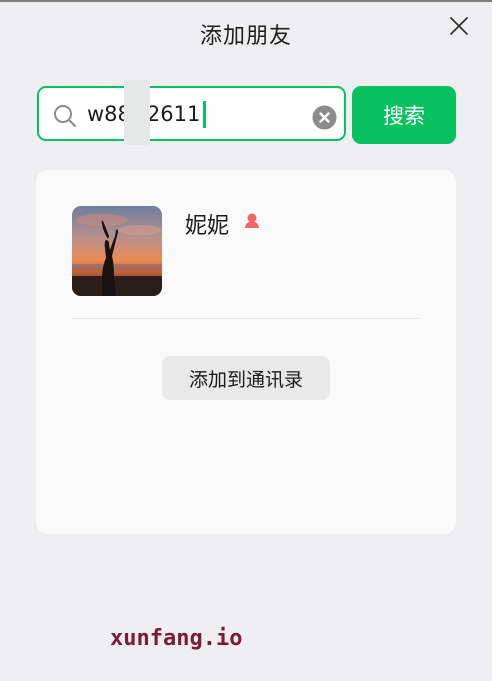 The height and width of the screenshot is (681, 492). Describe the element at coordinates (459, 26) in the screenshot. I see `close-icon` at that location.